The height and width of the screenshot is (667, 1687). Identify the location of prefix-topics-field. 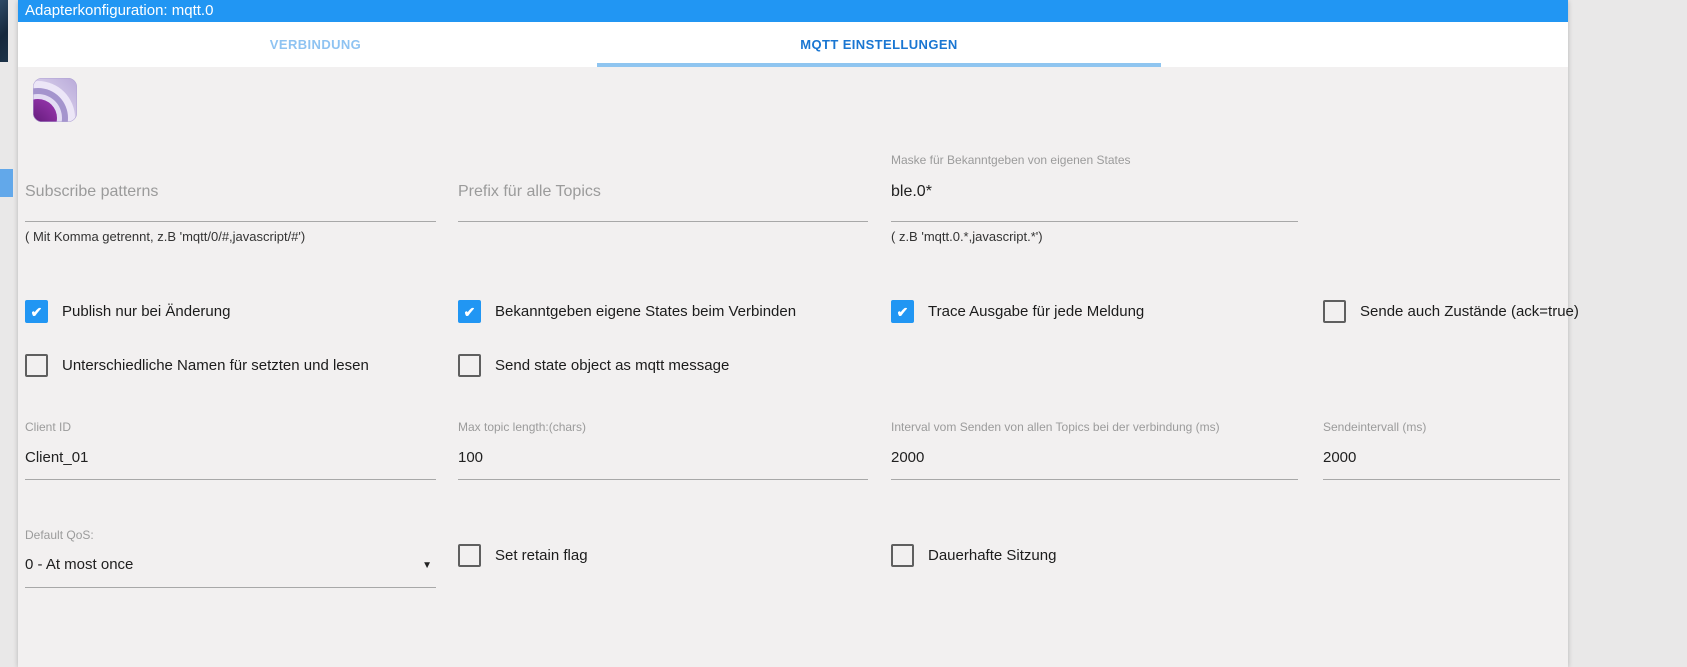
(663, 194).